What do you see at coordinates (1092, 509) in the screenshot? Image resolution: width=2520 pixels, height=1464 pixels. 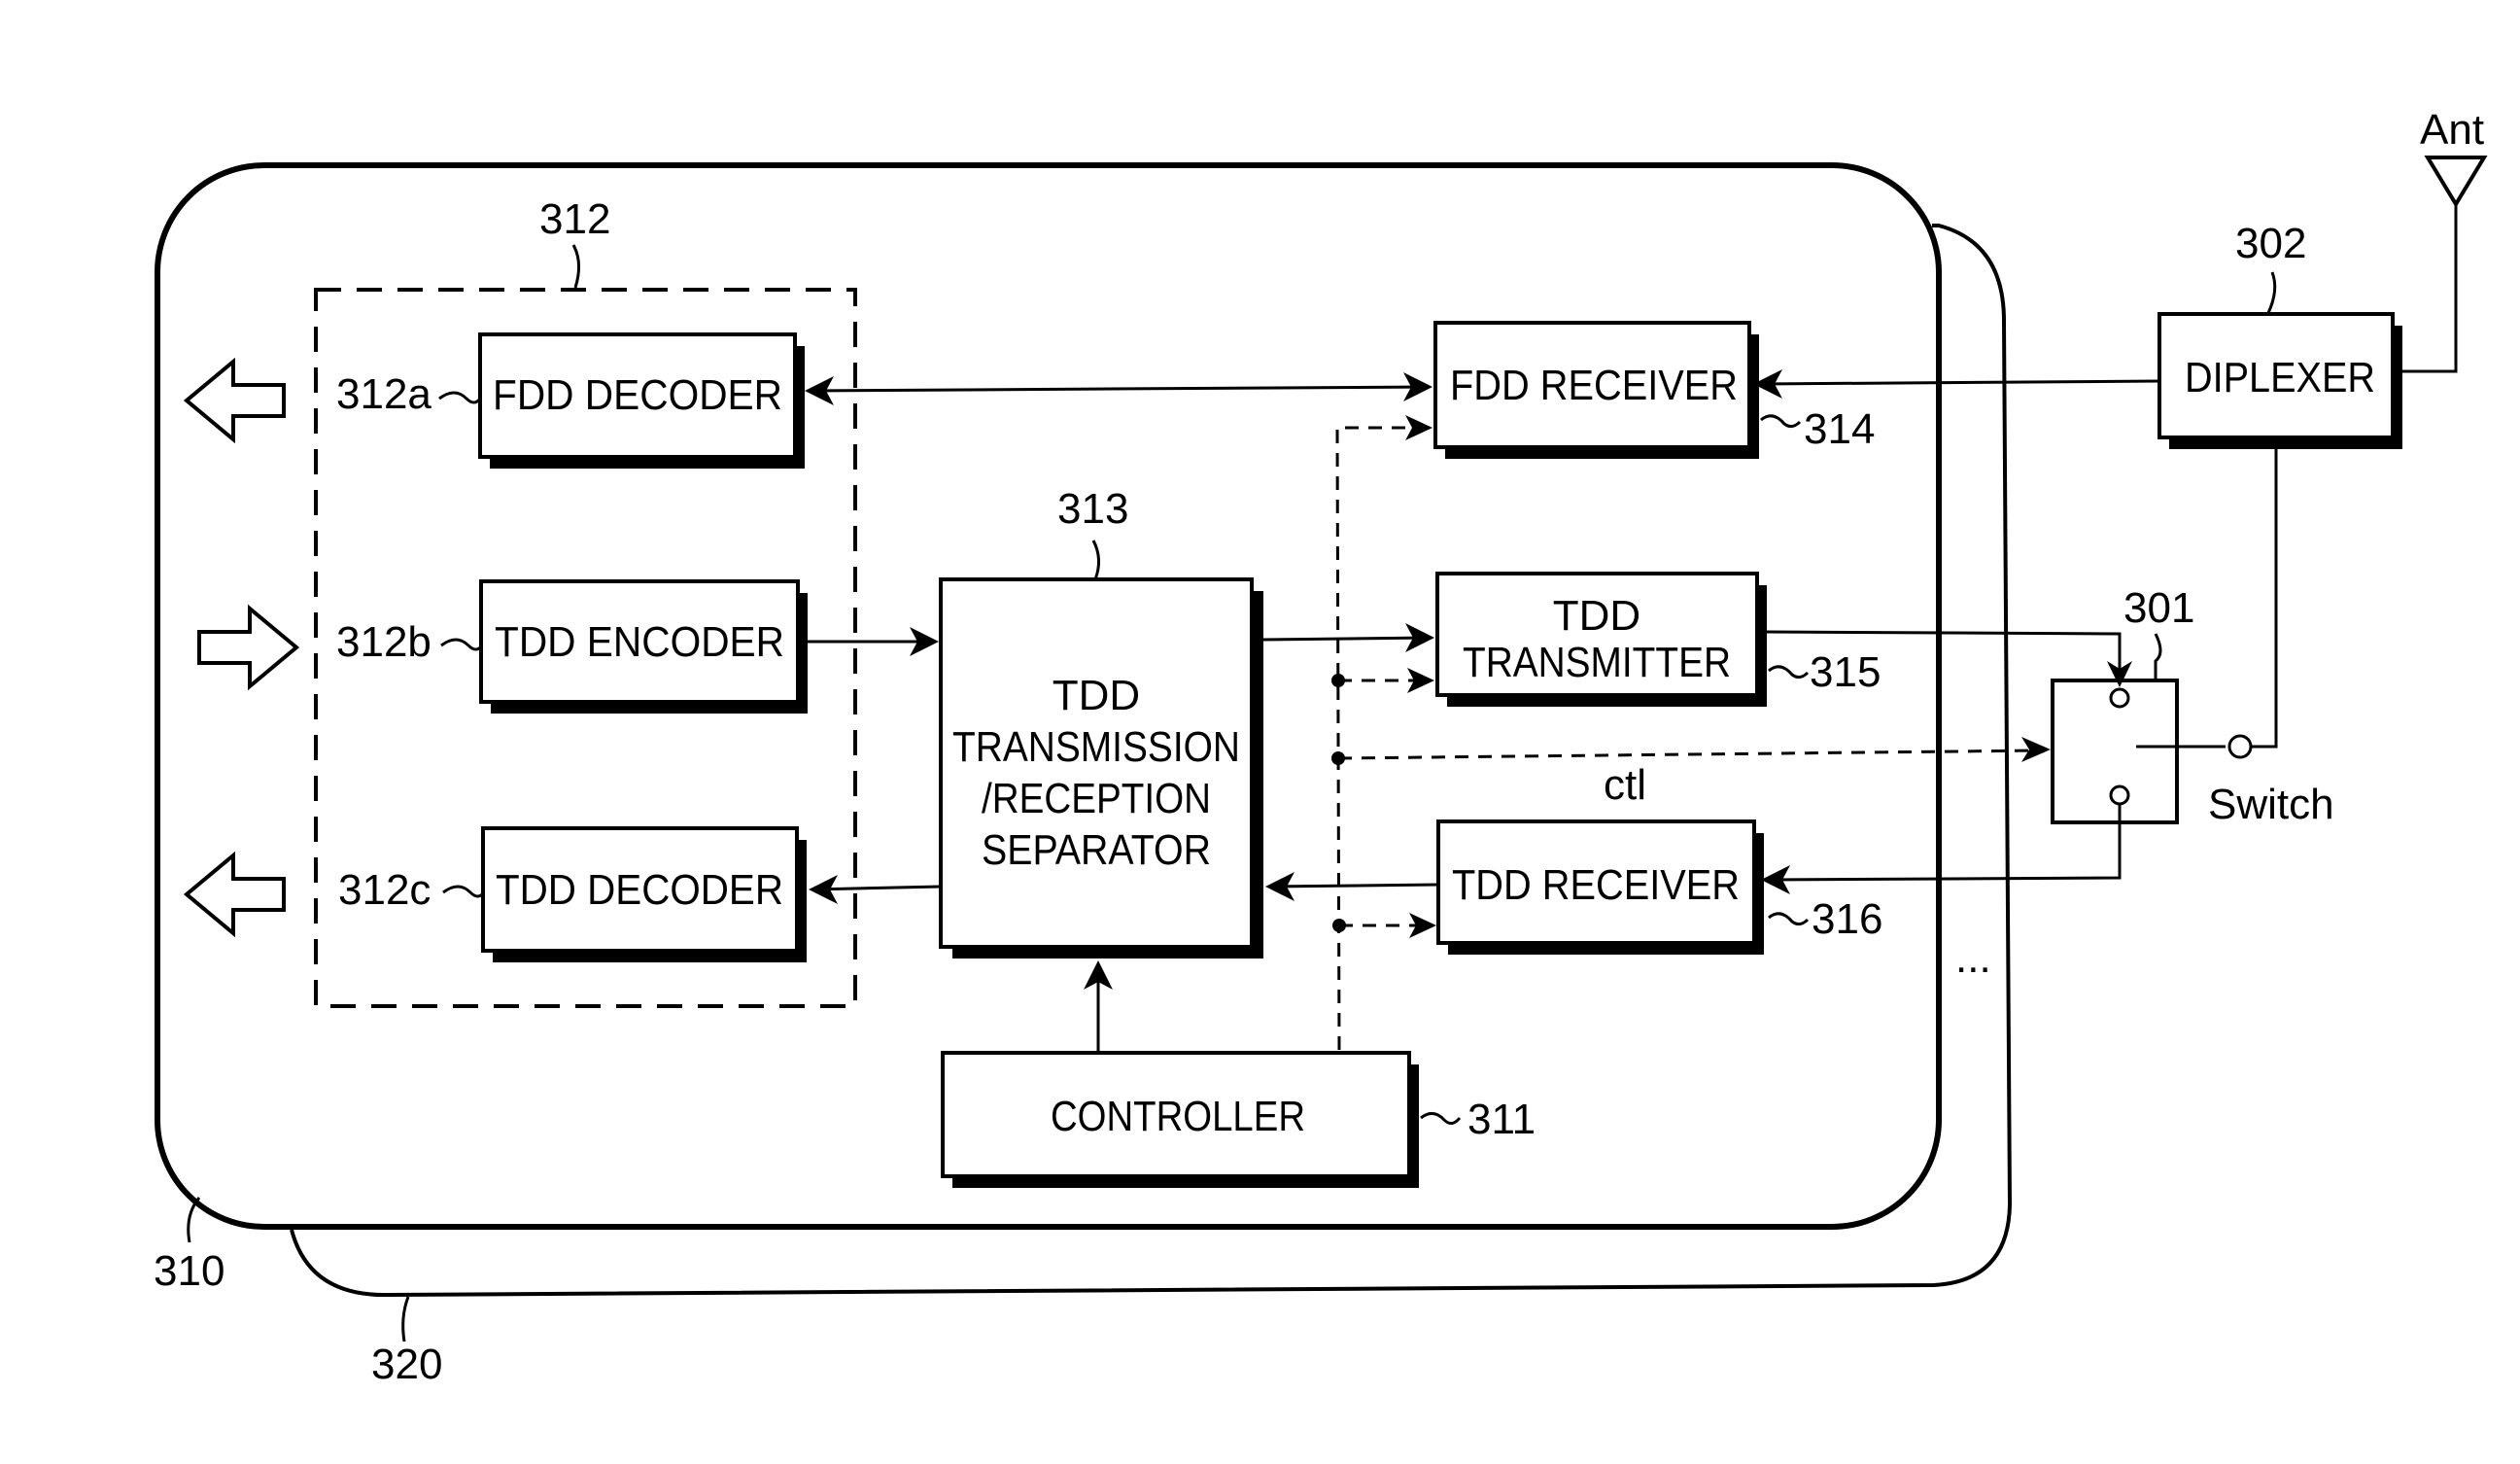 I see `ref-313: 313` at bounding box center [1092, 509].